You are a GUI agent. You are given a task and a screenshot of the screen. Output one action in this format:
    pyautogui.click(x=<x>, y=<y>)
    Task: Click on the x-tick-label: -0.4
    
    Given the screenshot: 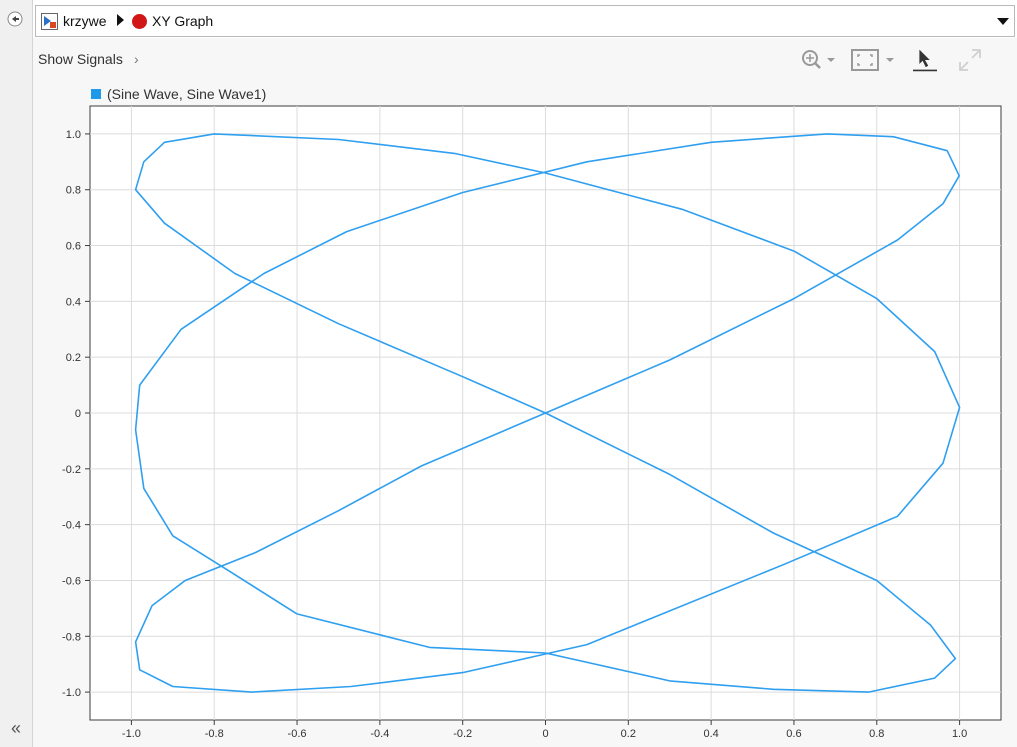 What is the action you would take?
    pyautogui.click(x=379, y=734)
    